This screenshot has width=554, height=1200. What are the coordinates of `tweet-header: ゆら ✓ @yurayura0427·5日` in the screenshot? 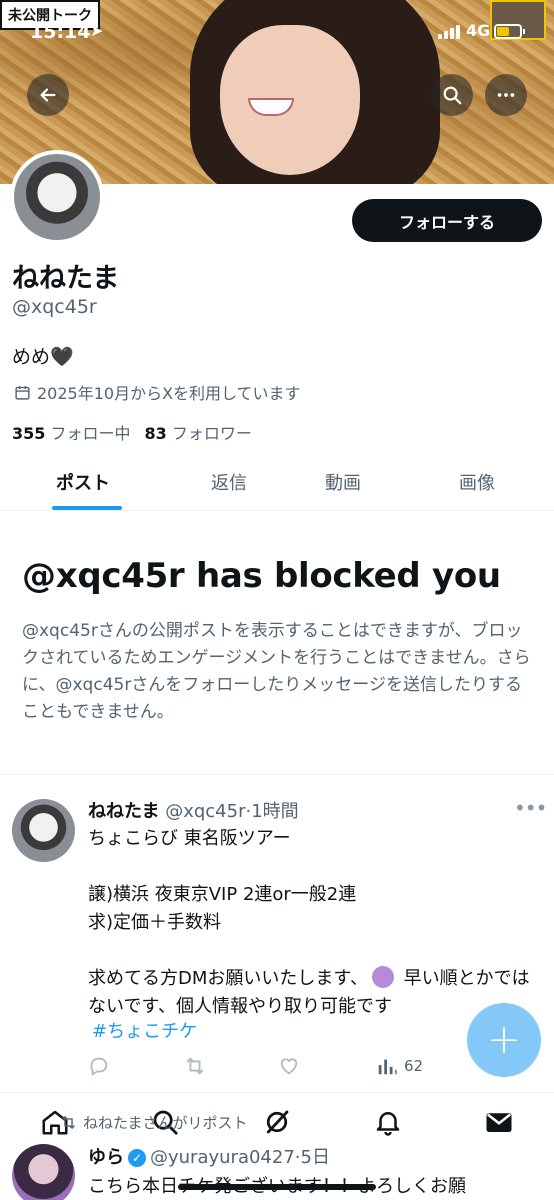 It's located at (209, 1156).